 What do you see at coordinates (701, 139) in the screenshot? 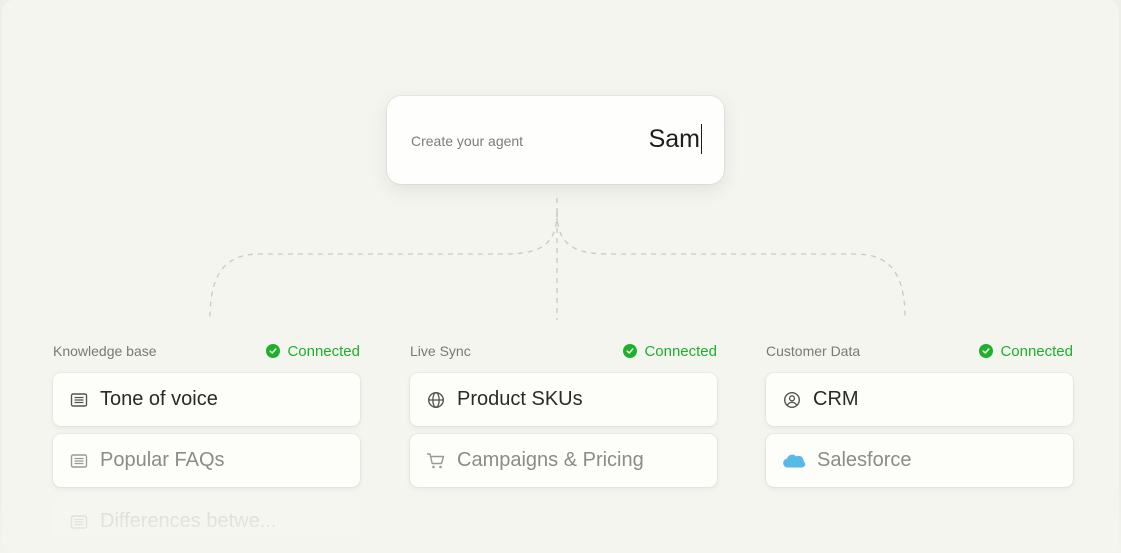
I see `text-caret` at bounding box center [701, 139].